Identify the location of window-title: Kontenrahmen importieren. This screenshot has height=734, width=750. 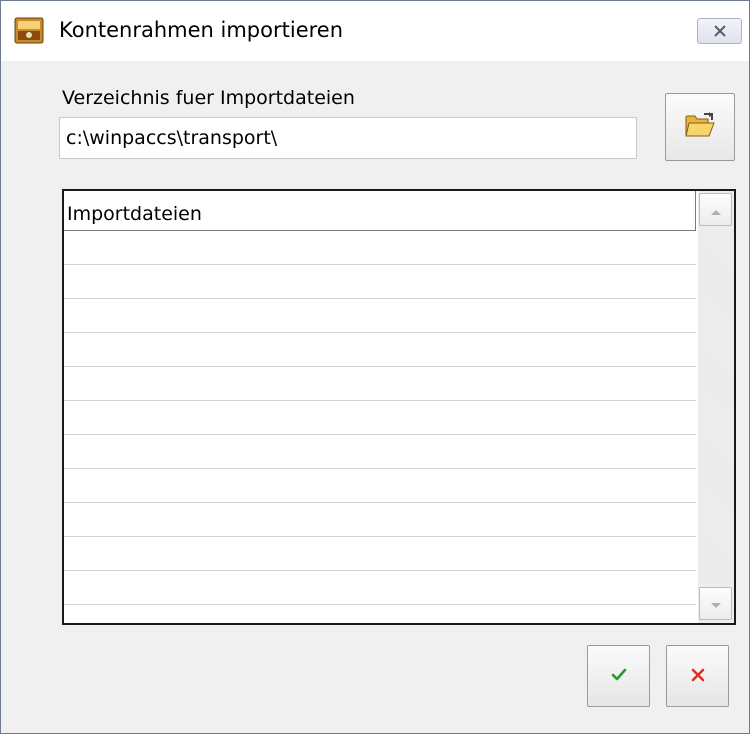
(201, 30).